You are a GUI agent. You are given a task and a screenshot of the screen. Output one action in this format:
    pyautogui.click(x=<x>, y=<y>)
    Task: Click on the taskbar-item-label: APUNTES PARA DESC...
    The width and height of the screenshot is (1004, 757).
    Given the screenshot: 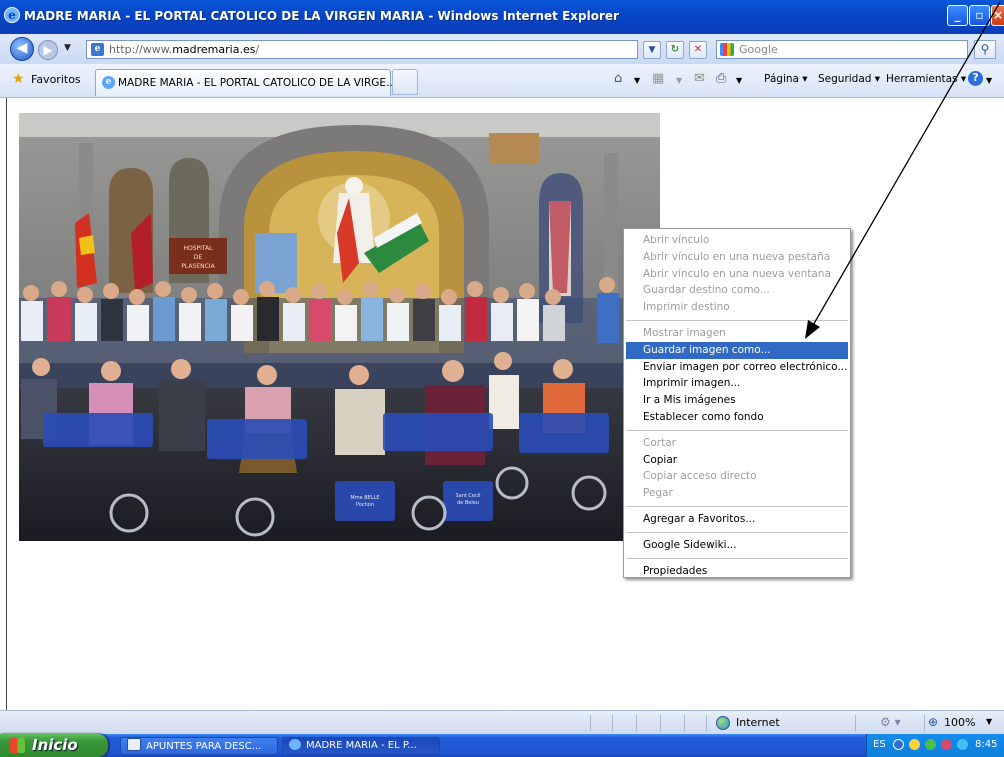 What is the action you would take?
    pyautogui.click(x=204, y=746)
    